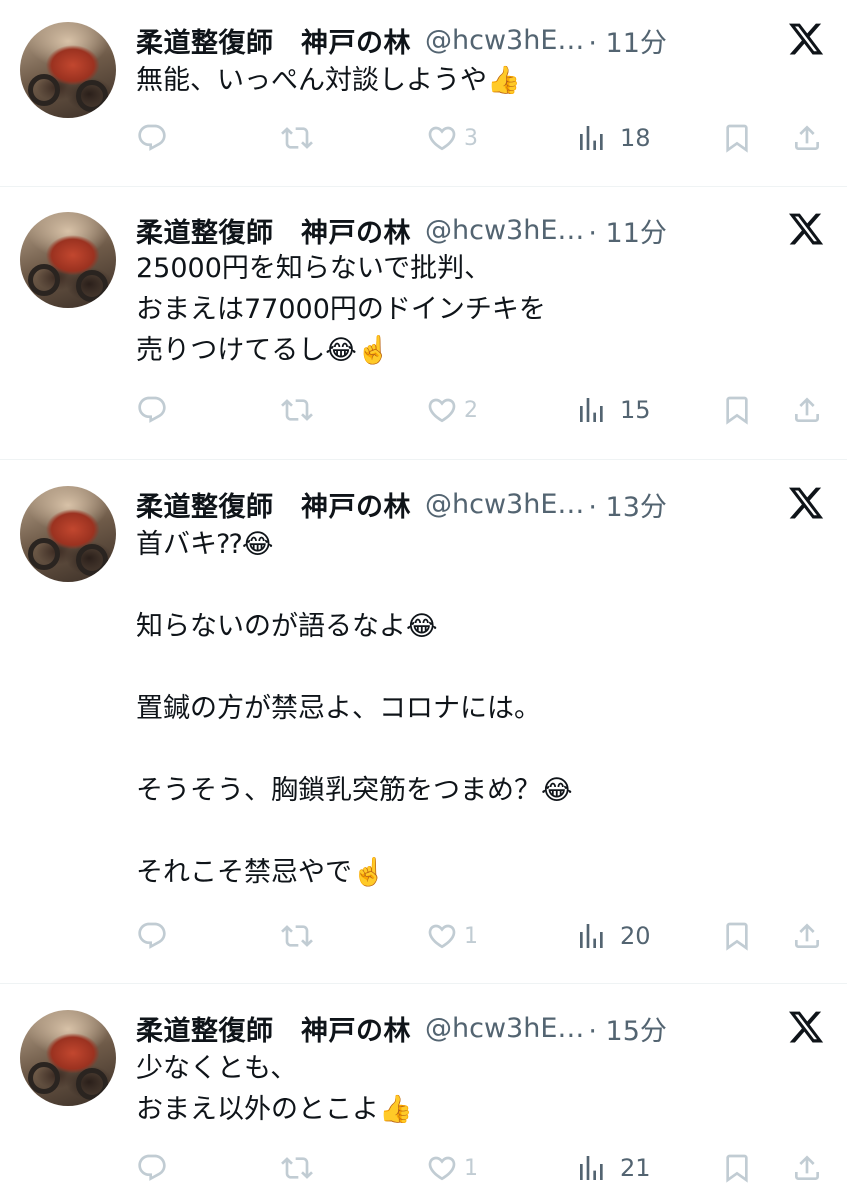  What do you see at coordinates (471, 138) in the screenshot?
I see `like-count: 3` at bounding box center [471, 138].